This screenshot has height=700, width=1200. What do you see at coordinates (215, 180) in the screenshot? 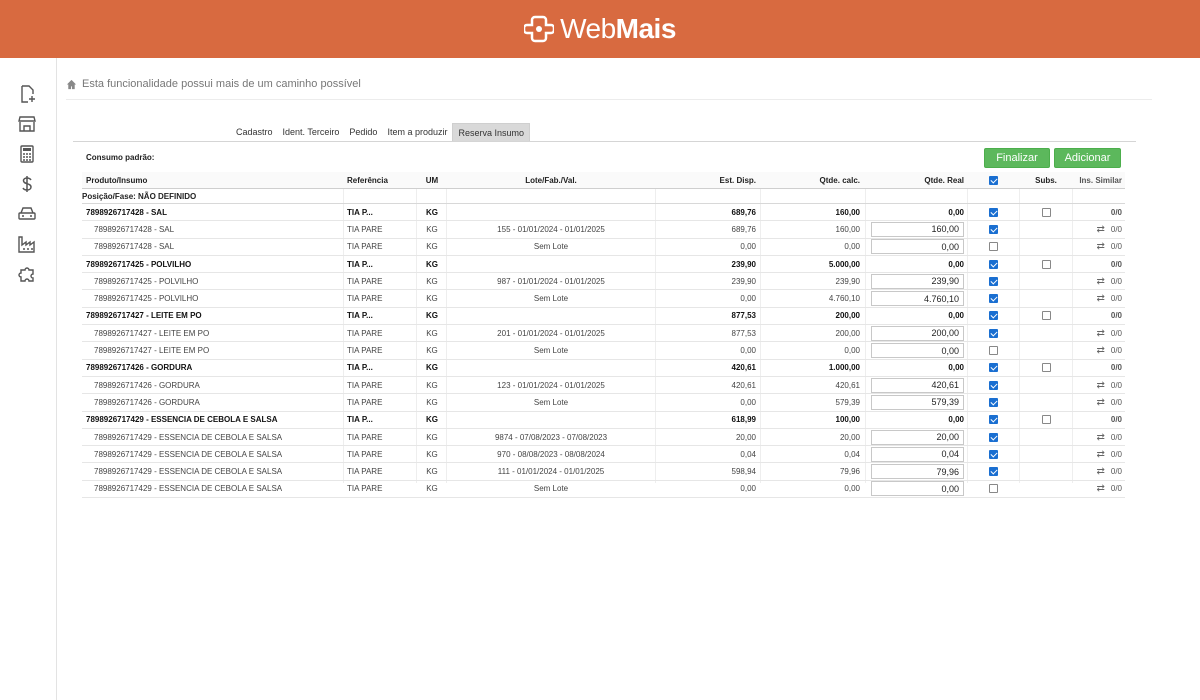
I see `header-produto: Produto/Insumo` at bounding box center [215, 180].